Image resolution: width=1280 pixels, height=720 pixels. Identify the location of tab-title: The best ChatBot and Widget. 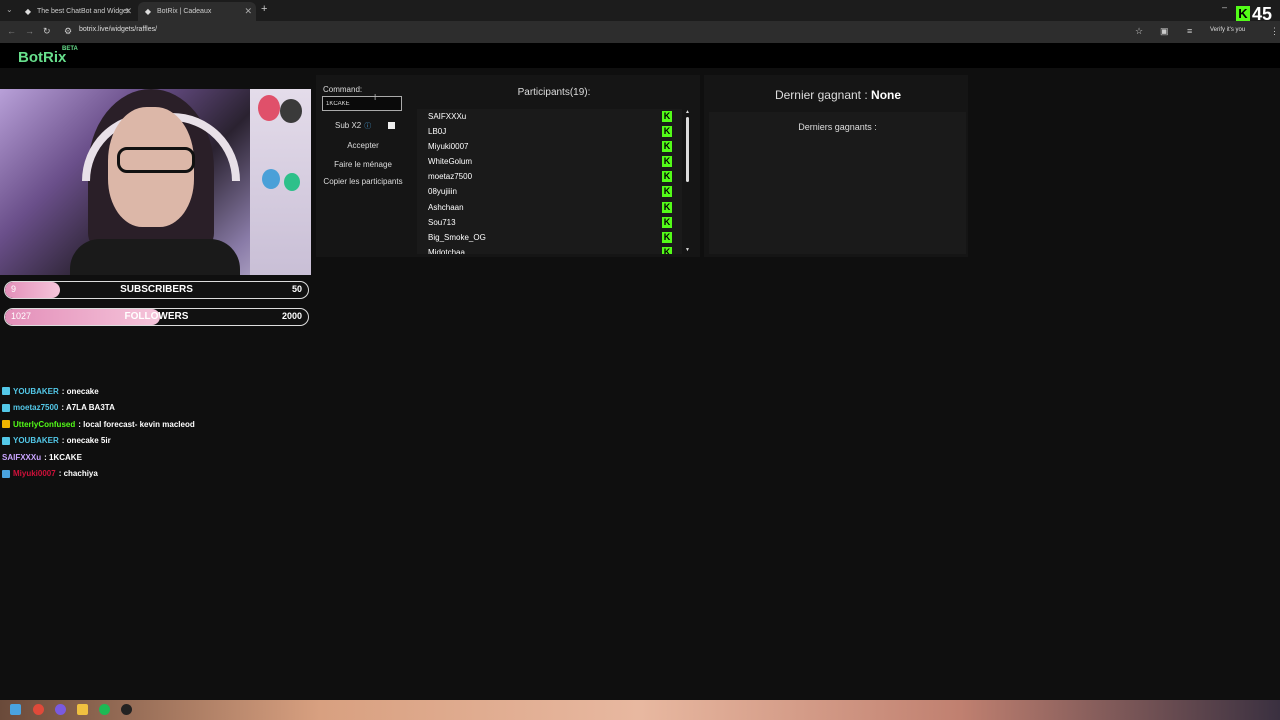
(83, 11).